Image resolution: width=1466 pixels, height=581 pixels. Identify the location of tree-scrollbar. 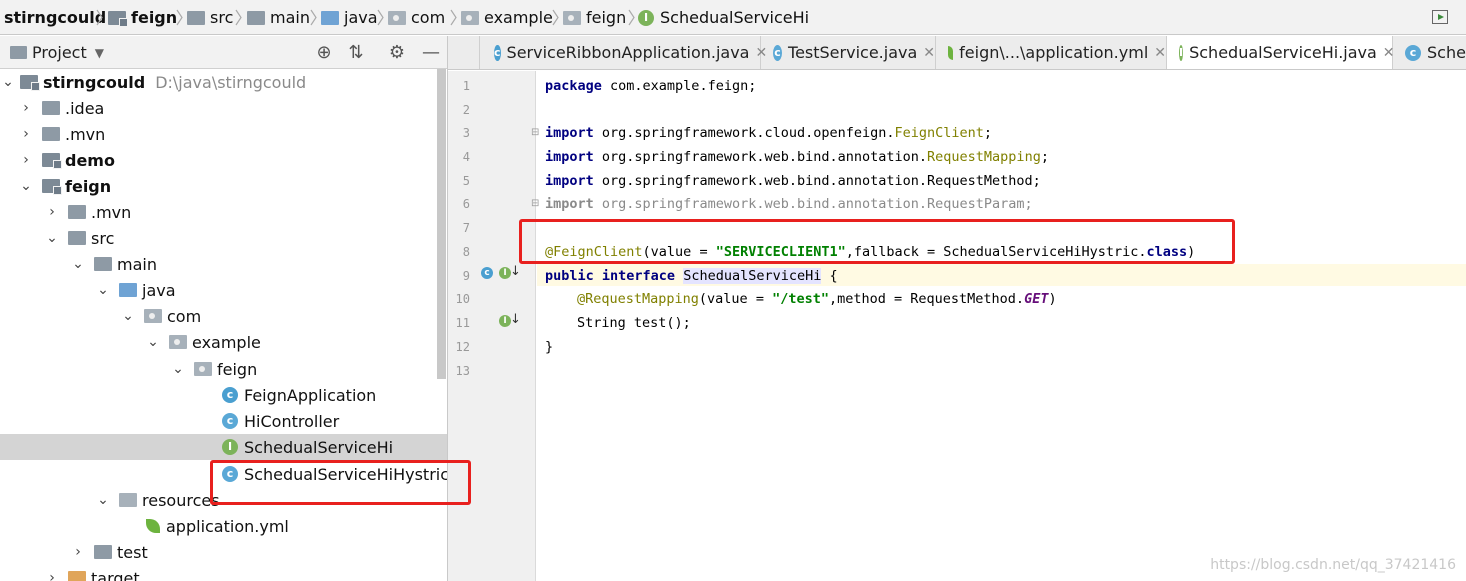
(441, 224).